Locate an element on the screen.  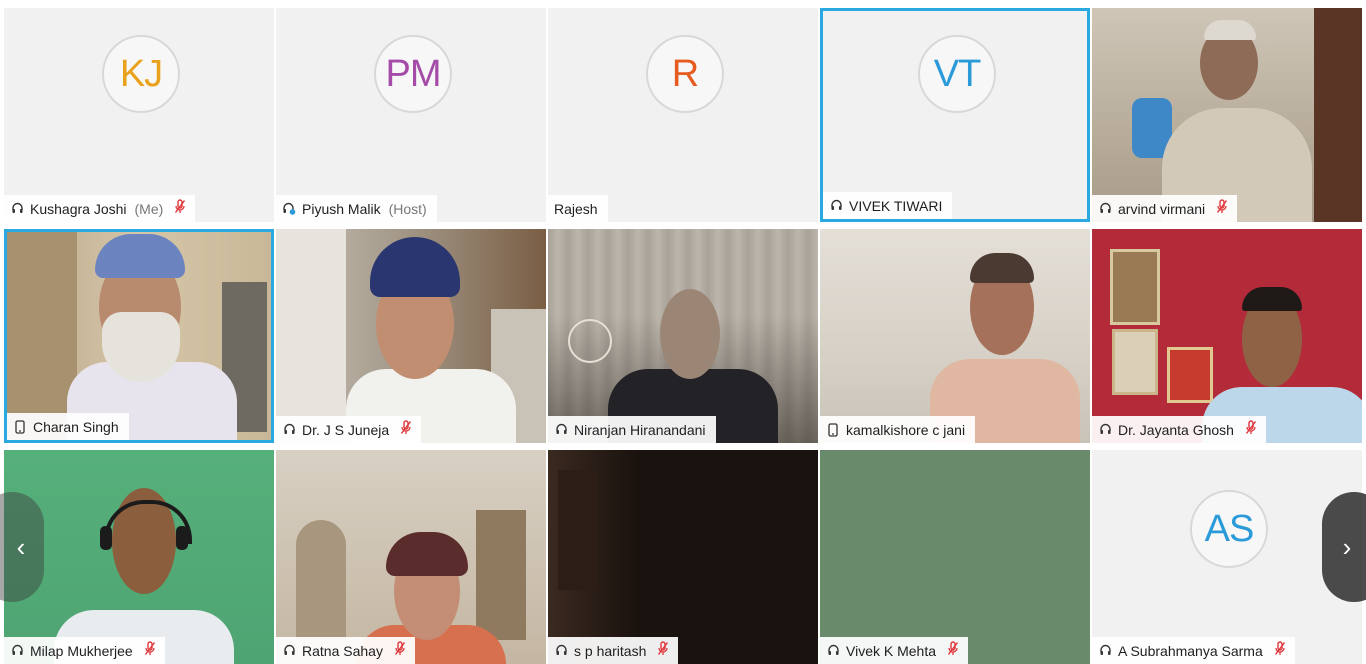
participant-tile-vivek-tiwari: VT VIVEK TIWARI is located at coordinates (955, 115).